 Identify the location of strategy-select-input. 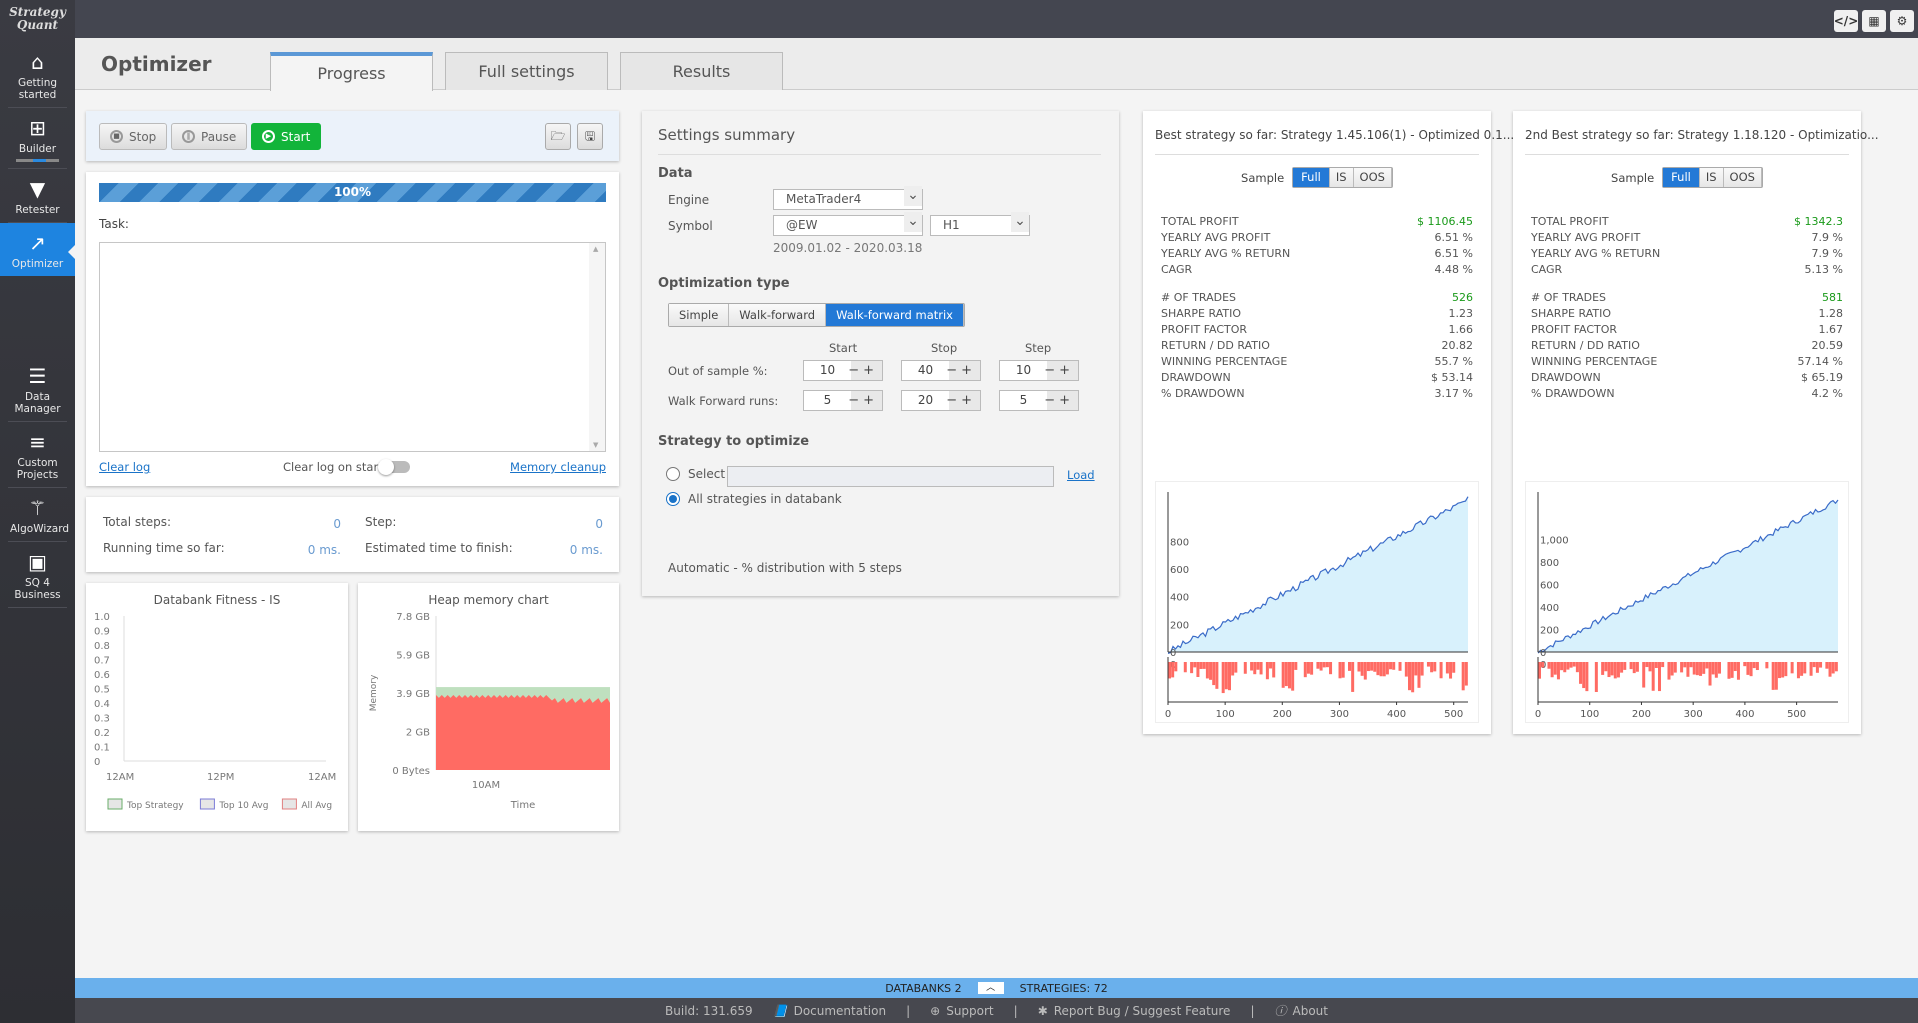
(890, 476).